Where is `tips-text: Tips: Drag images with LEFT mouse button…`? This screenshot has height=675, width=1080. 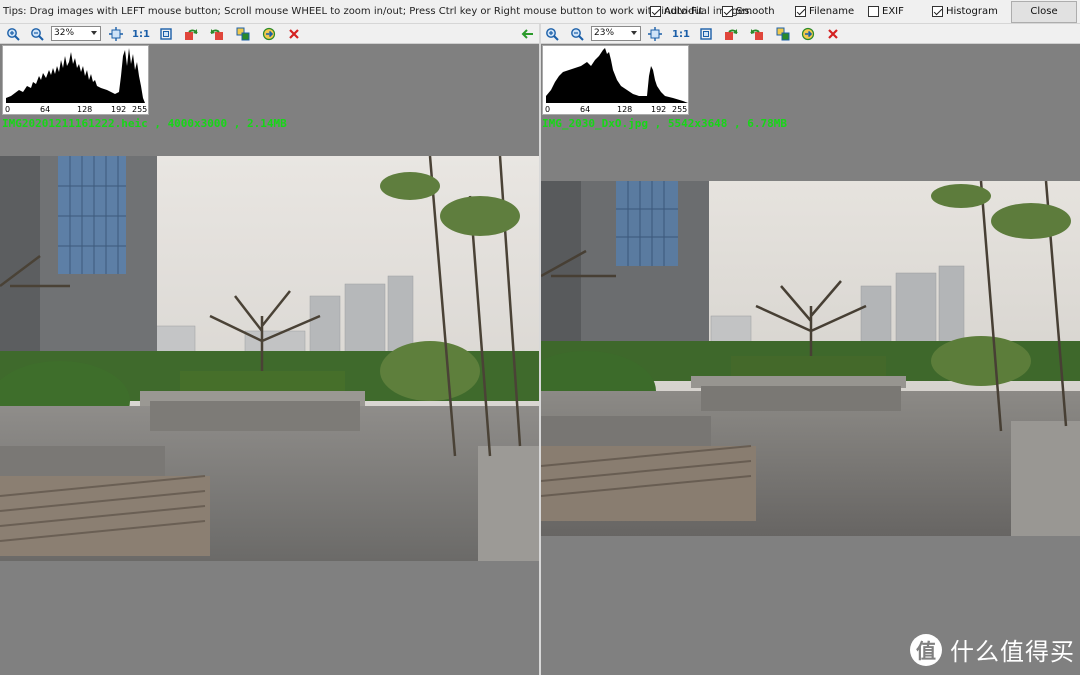 tips-text: Tips: Drag images with LEFT mouse button… is located at coordinates (378, 11).